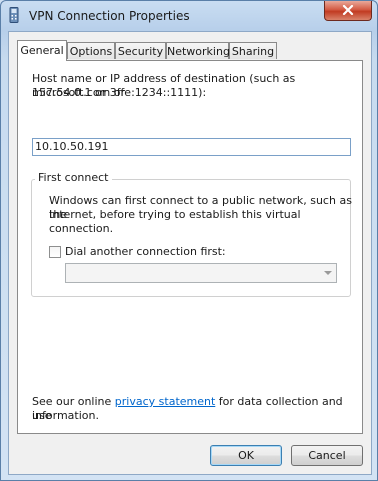 The image size is (378, 481). Describe the element at coordinates (65, 415) in the screenshot. I see `privacy-text-line2: information.` at that location.